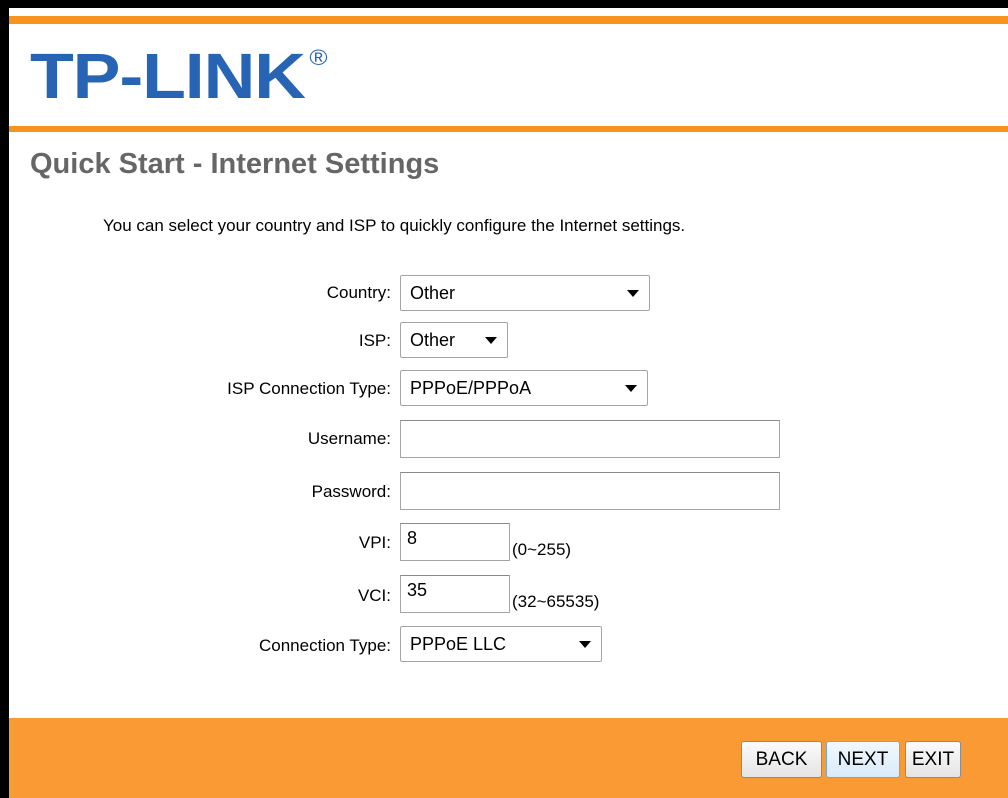  Describe the element at coordinates (4, 399) in the screenshot. I see `window-border-left` at that location.